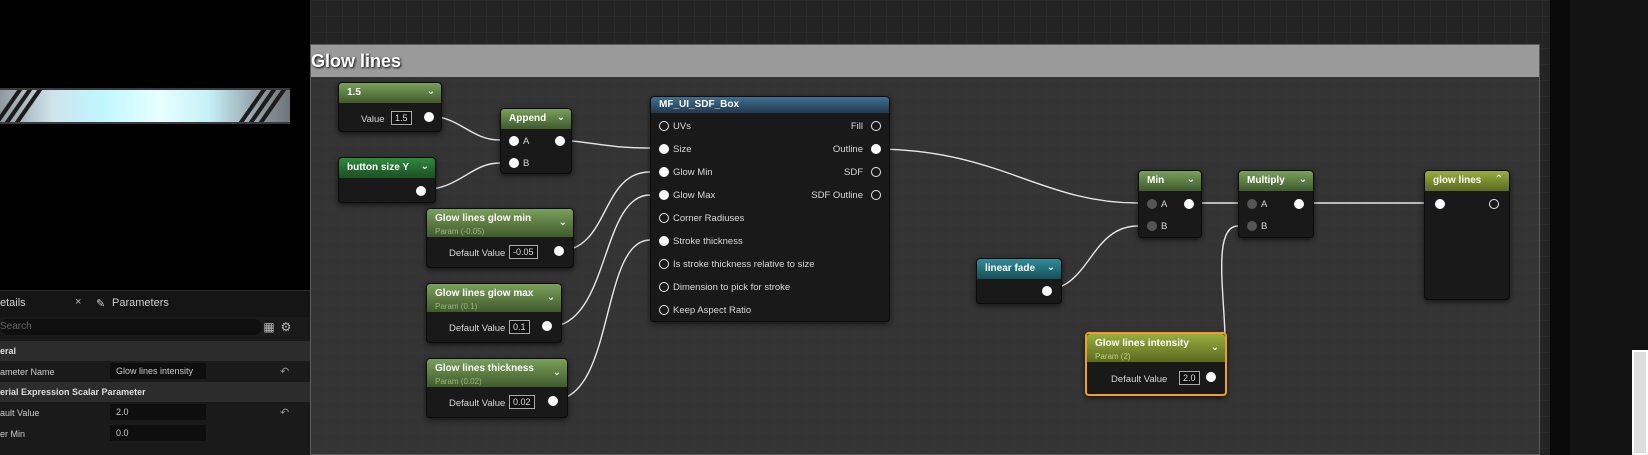 The image size is (1648, 455). I want to click on node-title: button size Y, so click(378, 167).